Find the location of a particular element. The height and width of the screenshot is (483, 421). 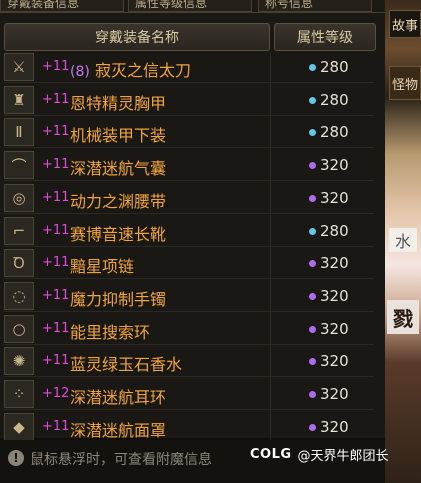

equipment-row: ◌ +11 魔力抑制手镯 320 is located at coordinates (189, 296).